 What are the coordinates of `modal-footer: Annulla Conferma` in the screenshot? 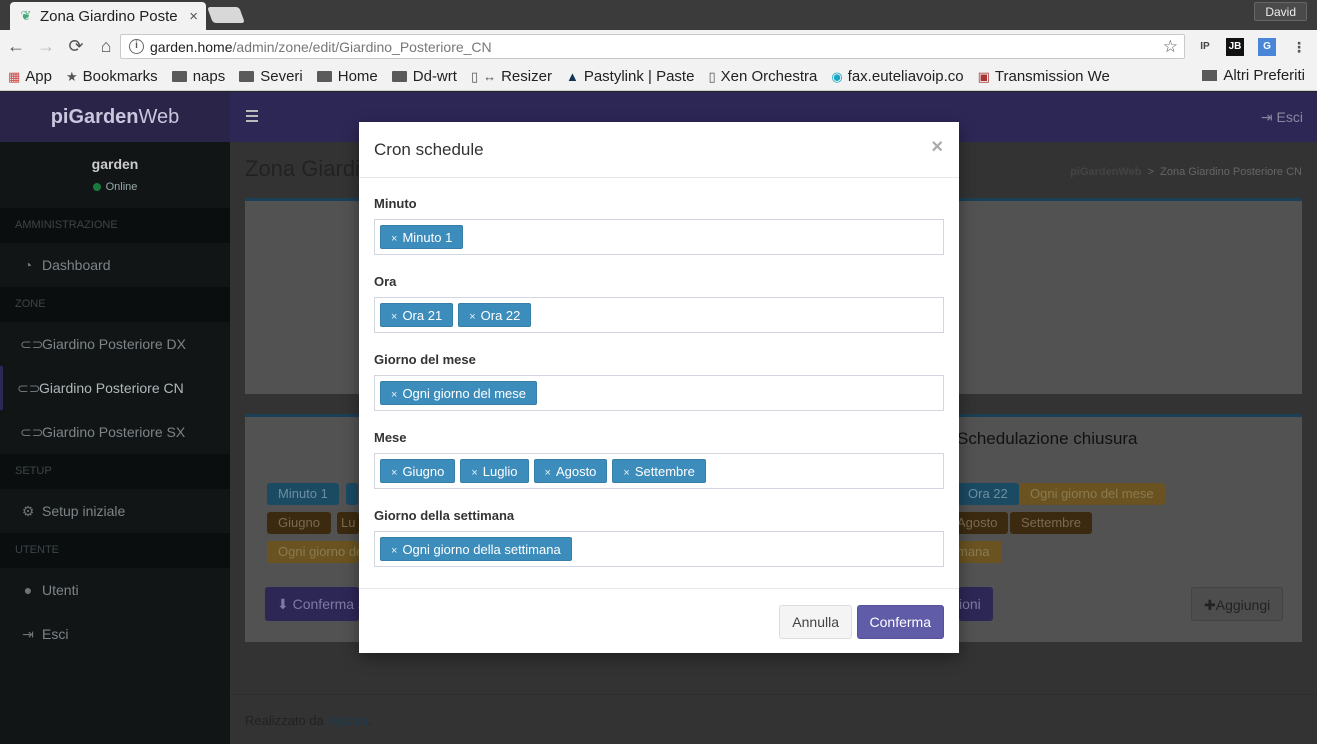 It's located at (659, 620).